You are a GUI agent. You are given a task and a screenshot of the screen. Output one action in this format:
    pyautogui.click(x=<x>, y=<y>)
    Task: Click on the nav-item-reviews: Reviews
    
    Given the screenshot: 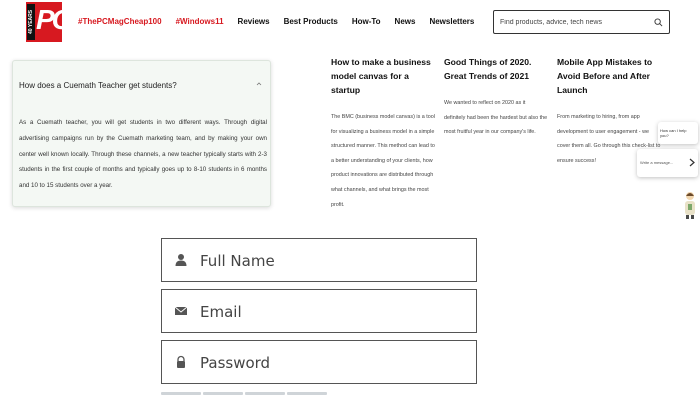 What is the action you would take?
    pyautogui.click(x=254, y=21)
    